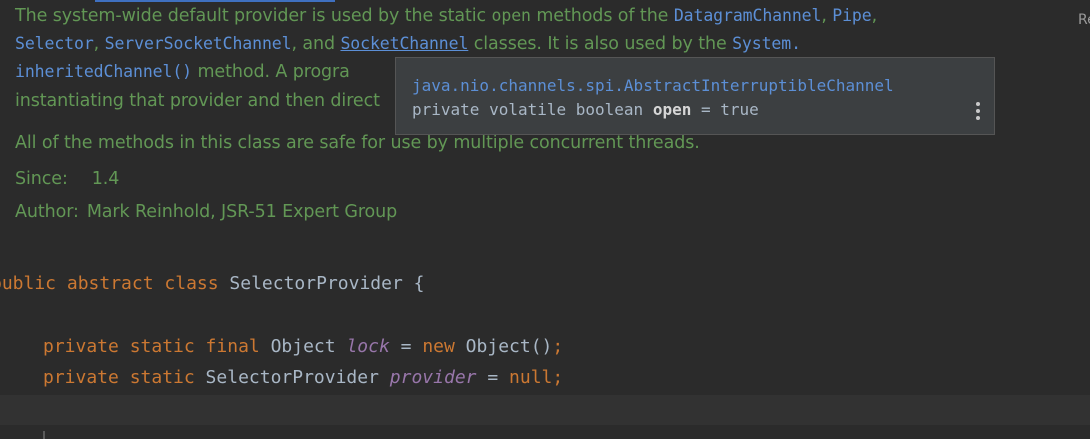 The width and height of the screenshot is (1090, 439). I want to click on right-edge-strip, so click(1082, 219).